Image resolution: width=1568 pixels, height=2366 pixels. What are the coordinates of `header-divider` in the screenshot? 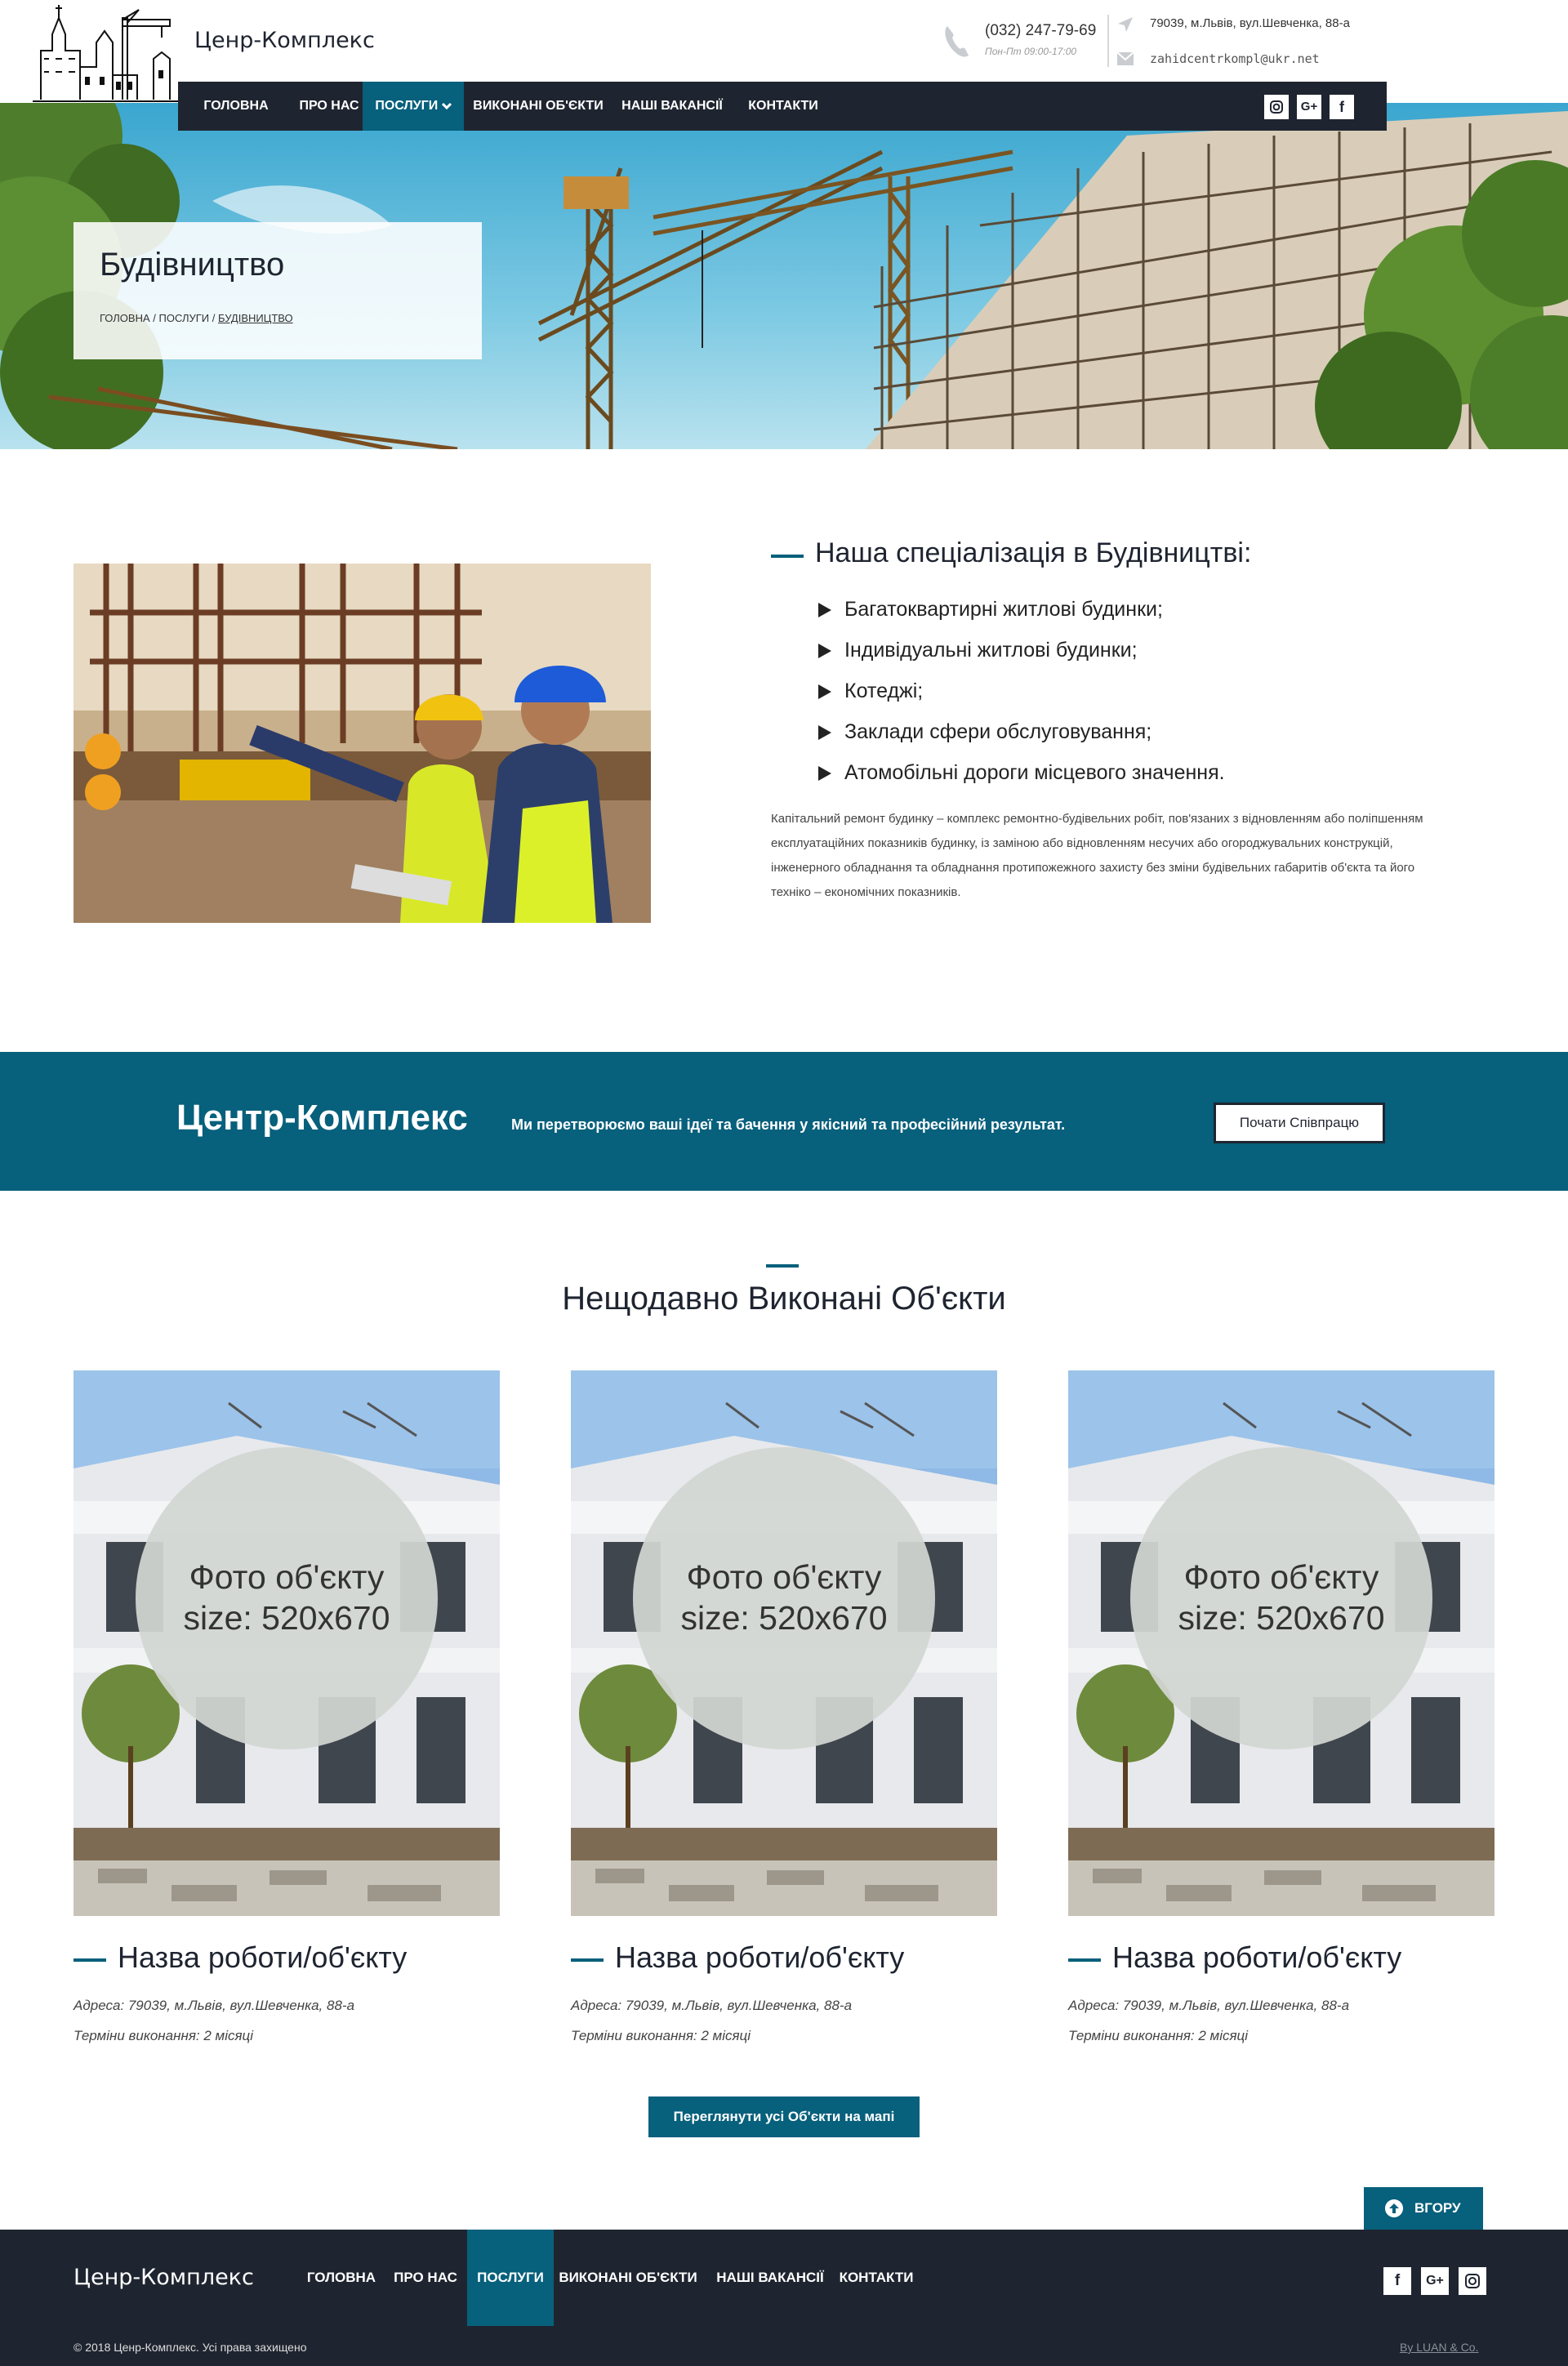 It's located at (1108, 41).